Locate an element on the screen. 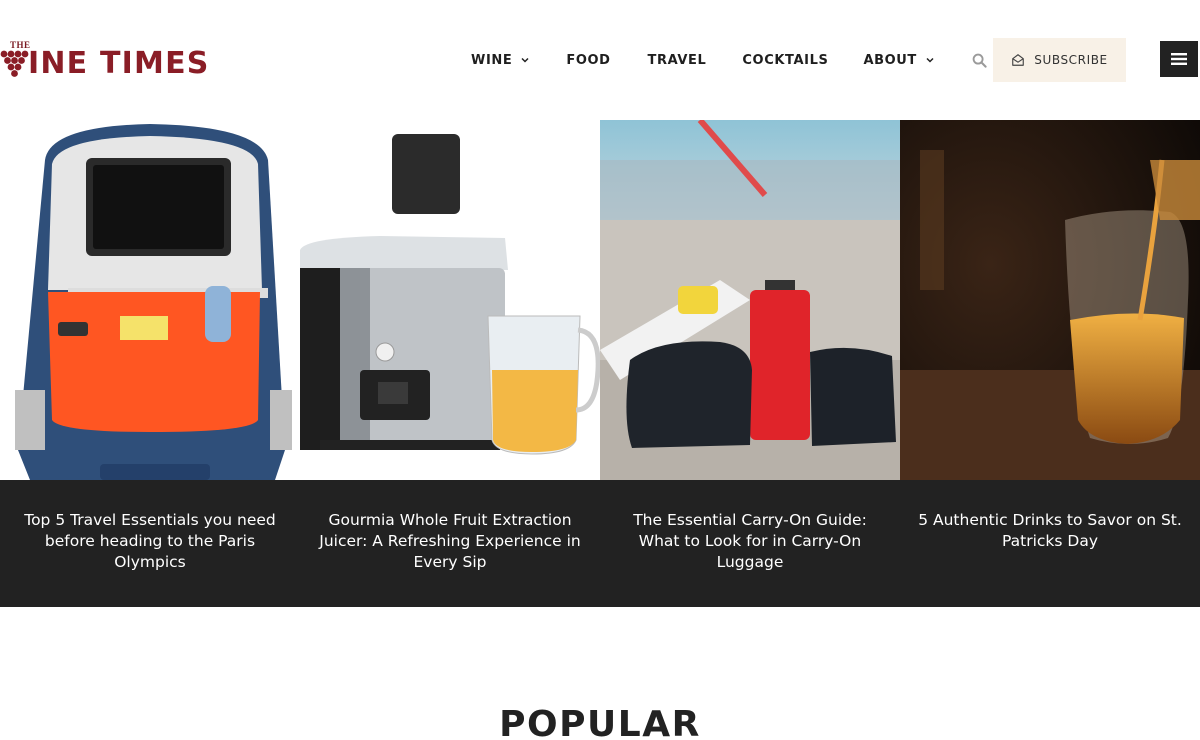 The image size is (1200, 740). whiskey-pour-image is located at coordinates (1050, 300).